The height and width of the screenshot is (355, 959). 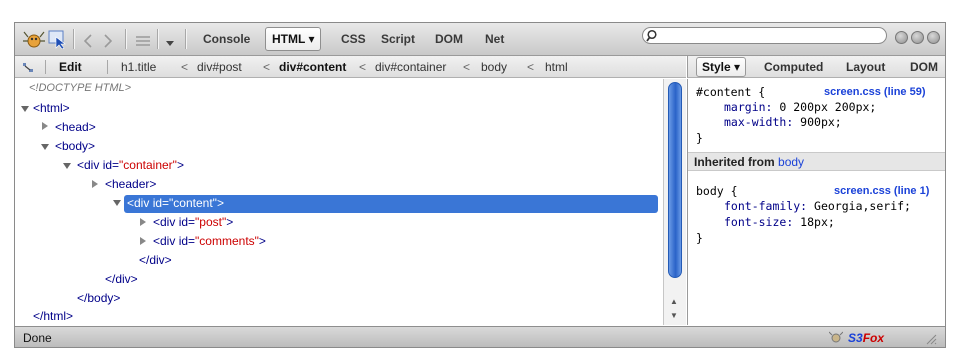 What do you see at coordinates (556, 67) in the screenshot?
I see `breadcrumb-item: html` at bounding box center [556, 67].